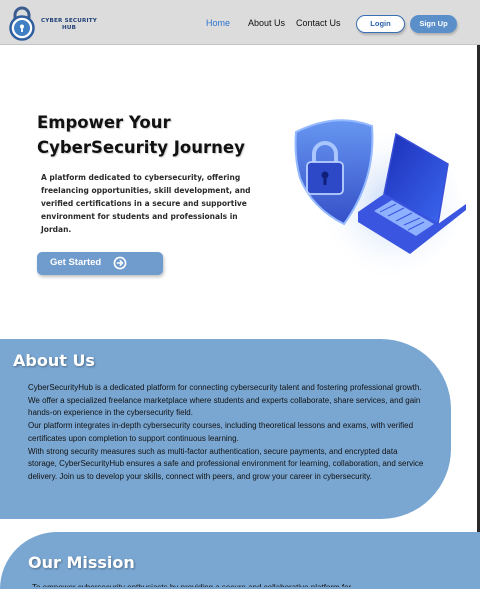 Image resolution: width=480 pixels, height=589 pixels. What do you see at coordinates (218, 23) in the screenshot?
I see `nav-link-home: Home` at bounding box center [218, 23].